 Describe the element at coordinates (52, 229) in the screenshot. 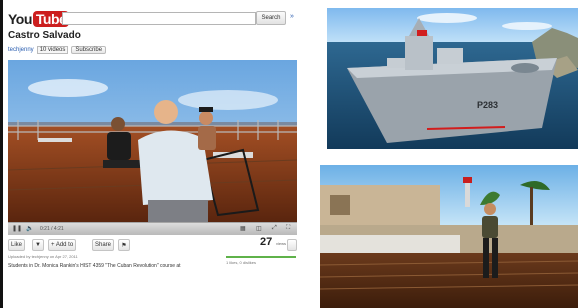

I see `time-display: 0:21 / 4:21` at that location.